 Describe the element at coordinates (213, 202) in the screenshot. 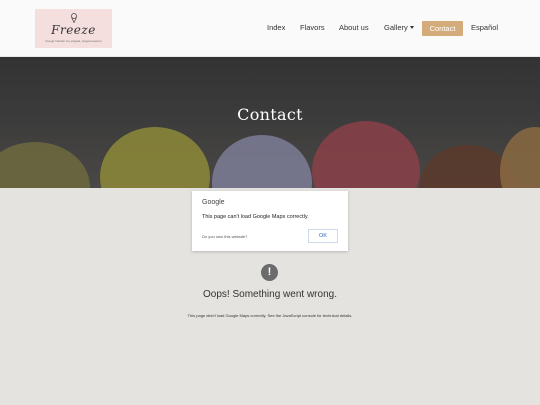

I see `google-logo: Google` at that location.